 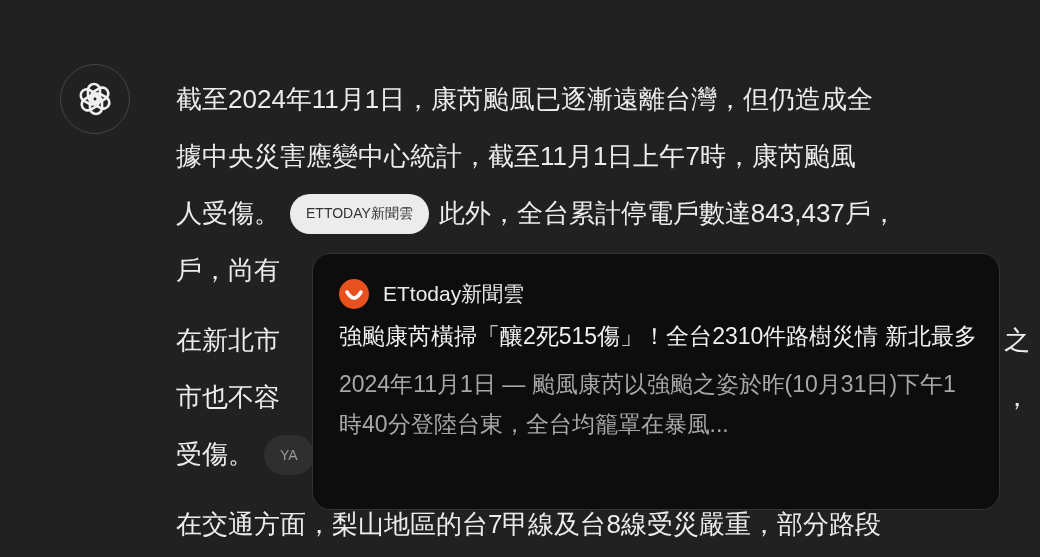 I want to click on answer-text: 據中央災害應變中心統計，截至11月1日上午7時，康芮颱風, so click(x=516, y=156).